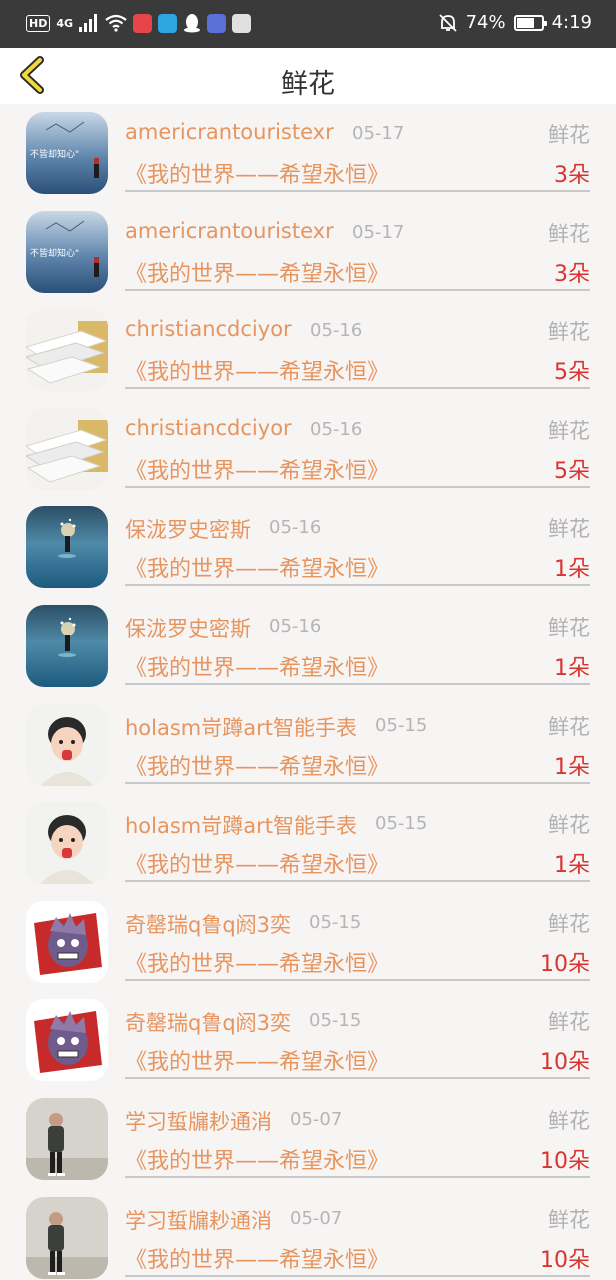 This screenshot has width=616, height=1280. Describe the element at coordinates (208, 1023) in the screenshot. I see `sender-name: 奇罄瑞q鲁q阏3奕` at that location.